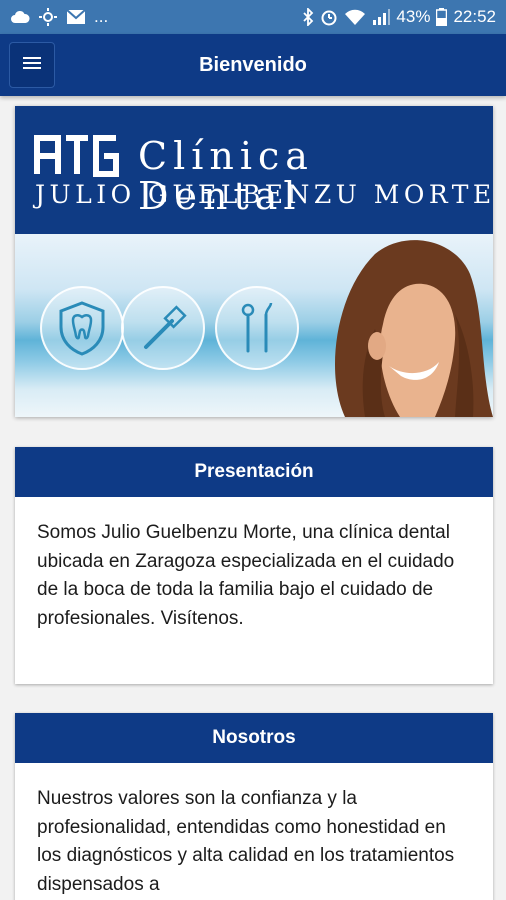 Image resolution: width=506 pixels, height=900 pixels. I want to click on brightness-icon, so click(48, 17).